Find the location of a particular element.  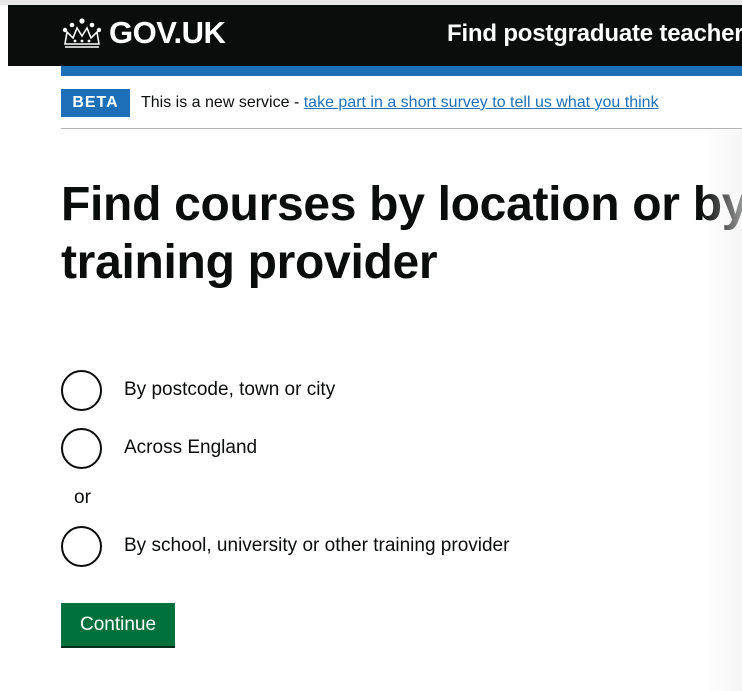

radio-across-england: Across England is located at coordinates (159, 448).